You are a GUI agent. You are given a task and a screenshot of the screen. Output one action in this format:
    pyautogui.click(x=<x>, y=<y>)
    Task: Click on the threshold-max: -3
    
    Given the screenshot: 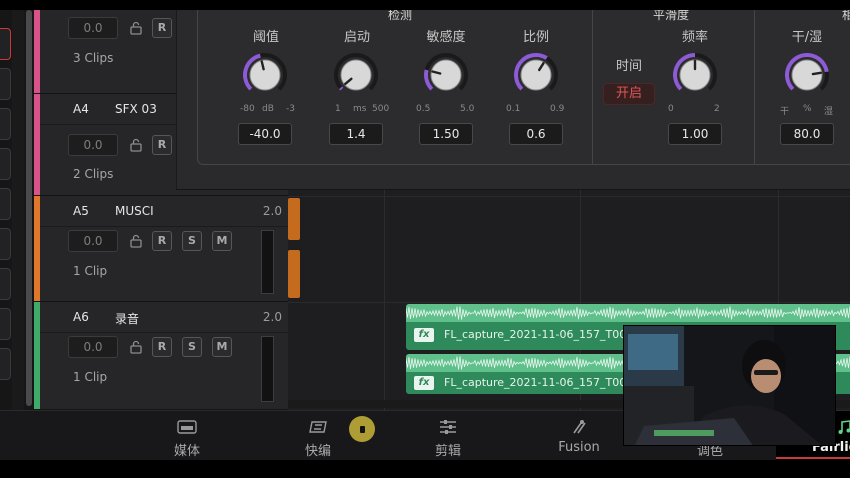 What is the action you would take?
    pyautogui.click(x=290, y=109)
    